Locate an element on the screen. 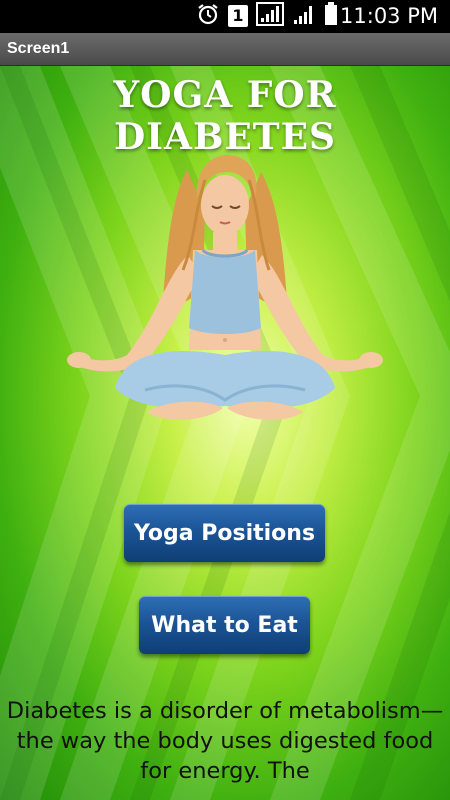 The width and height of the screenshot is (450, 800). cell-signal-icon is located at coordinates (304, 16).